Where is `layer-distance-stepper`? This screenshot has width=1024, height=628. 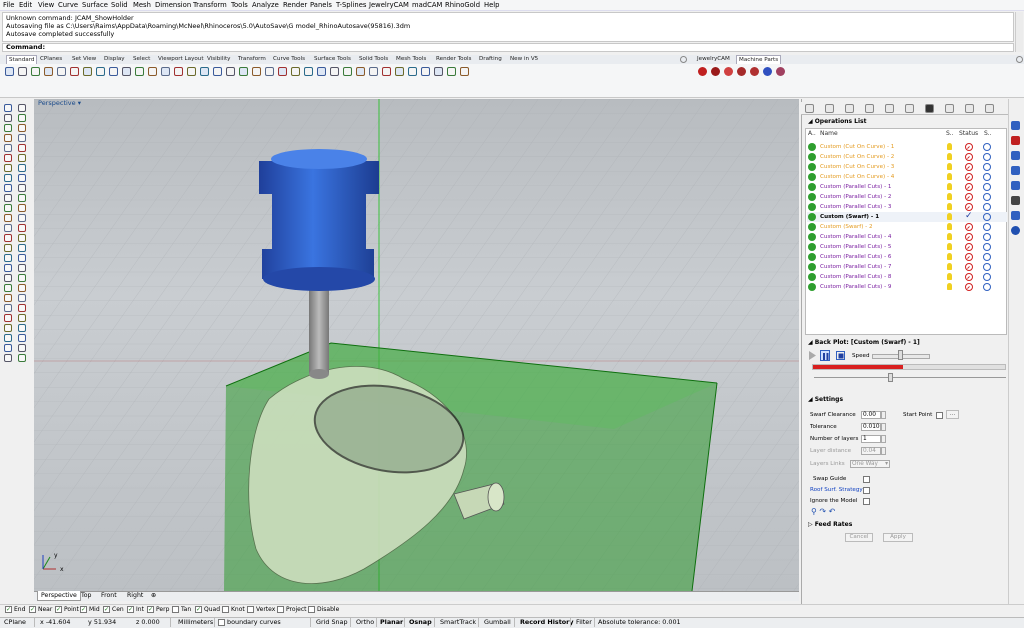 layer-distance-stepper is located at coordinates (883, 451).